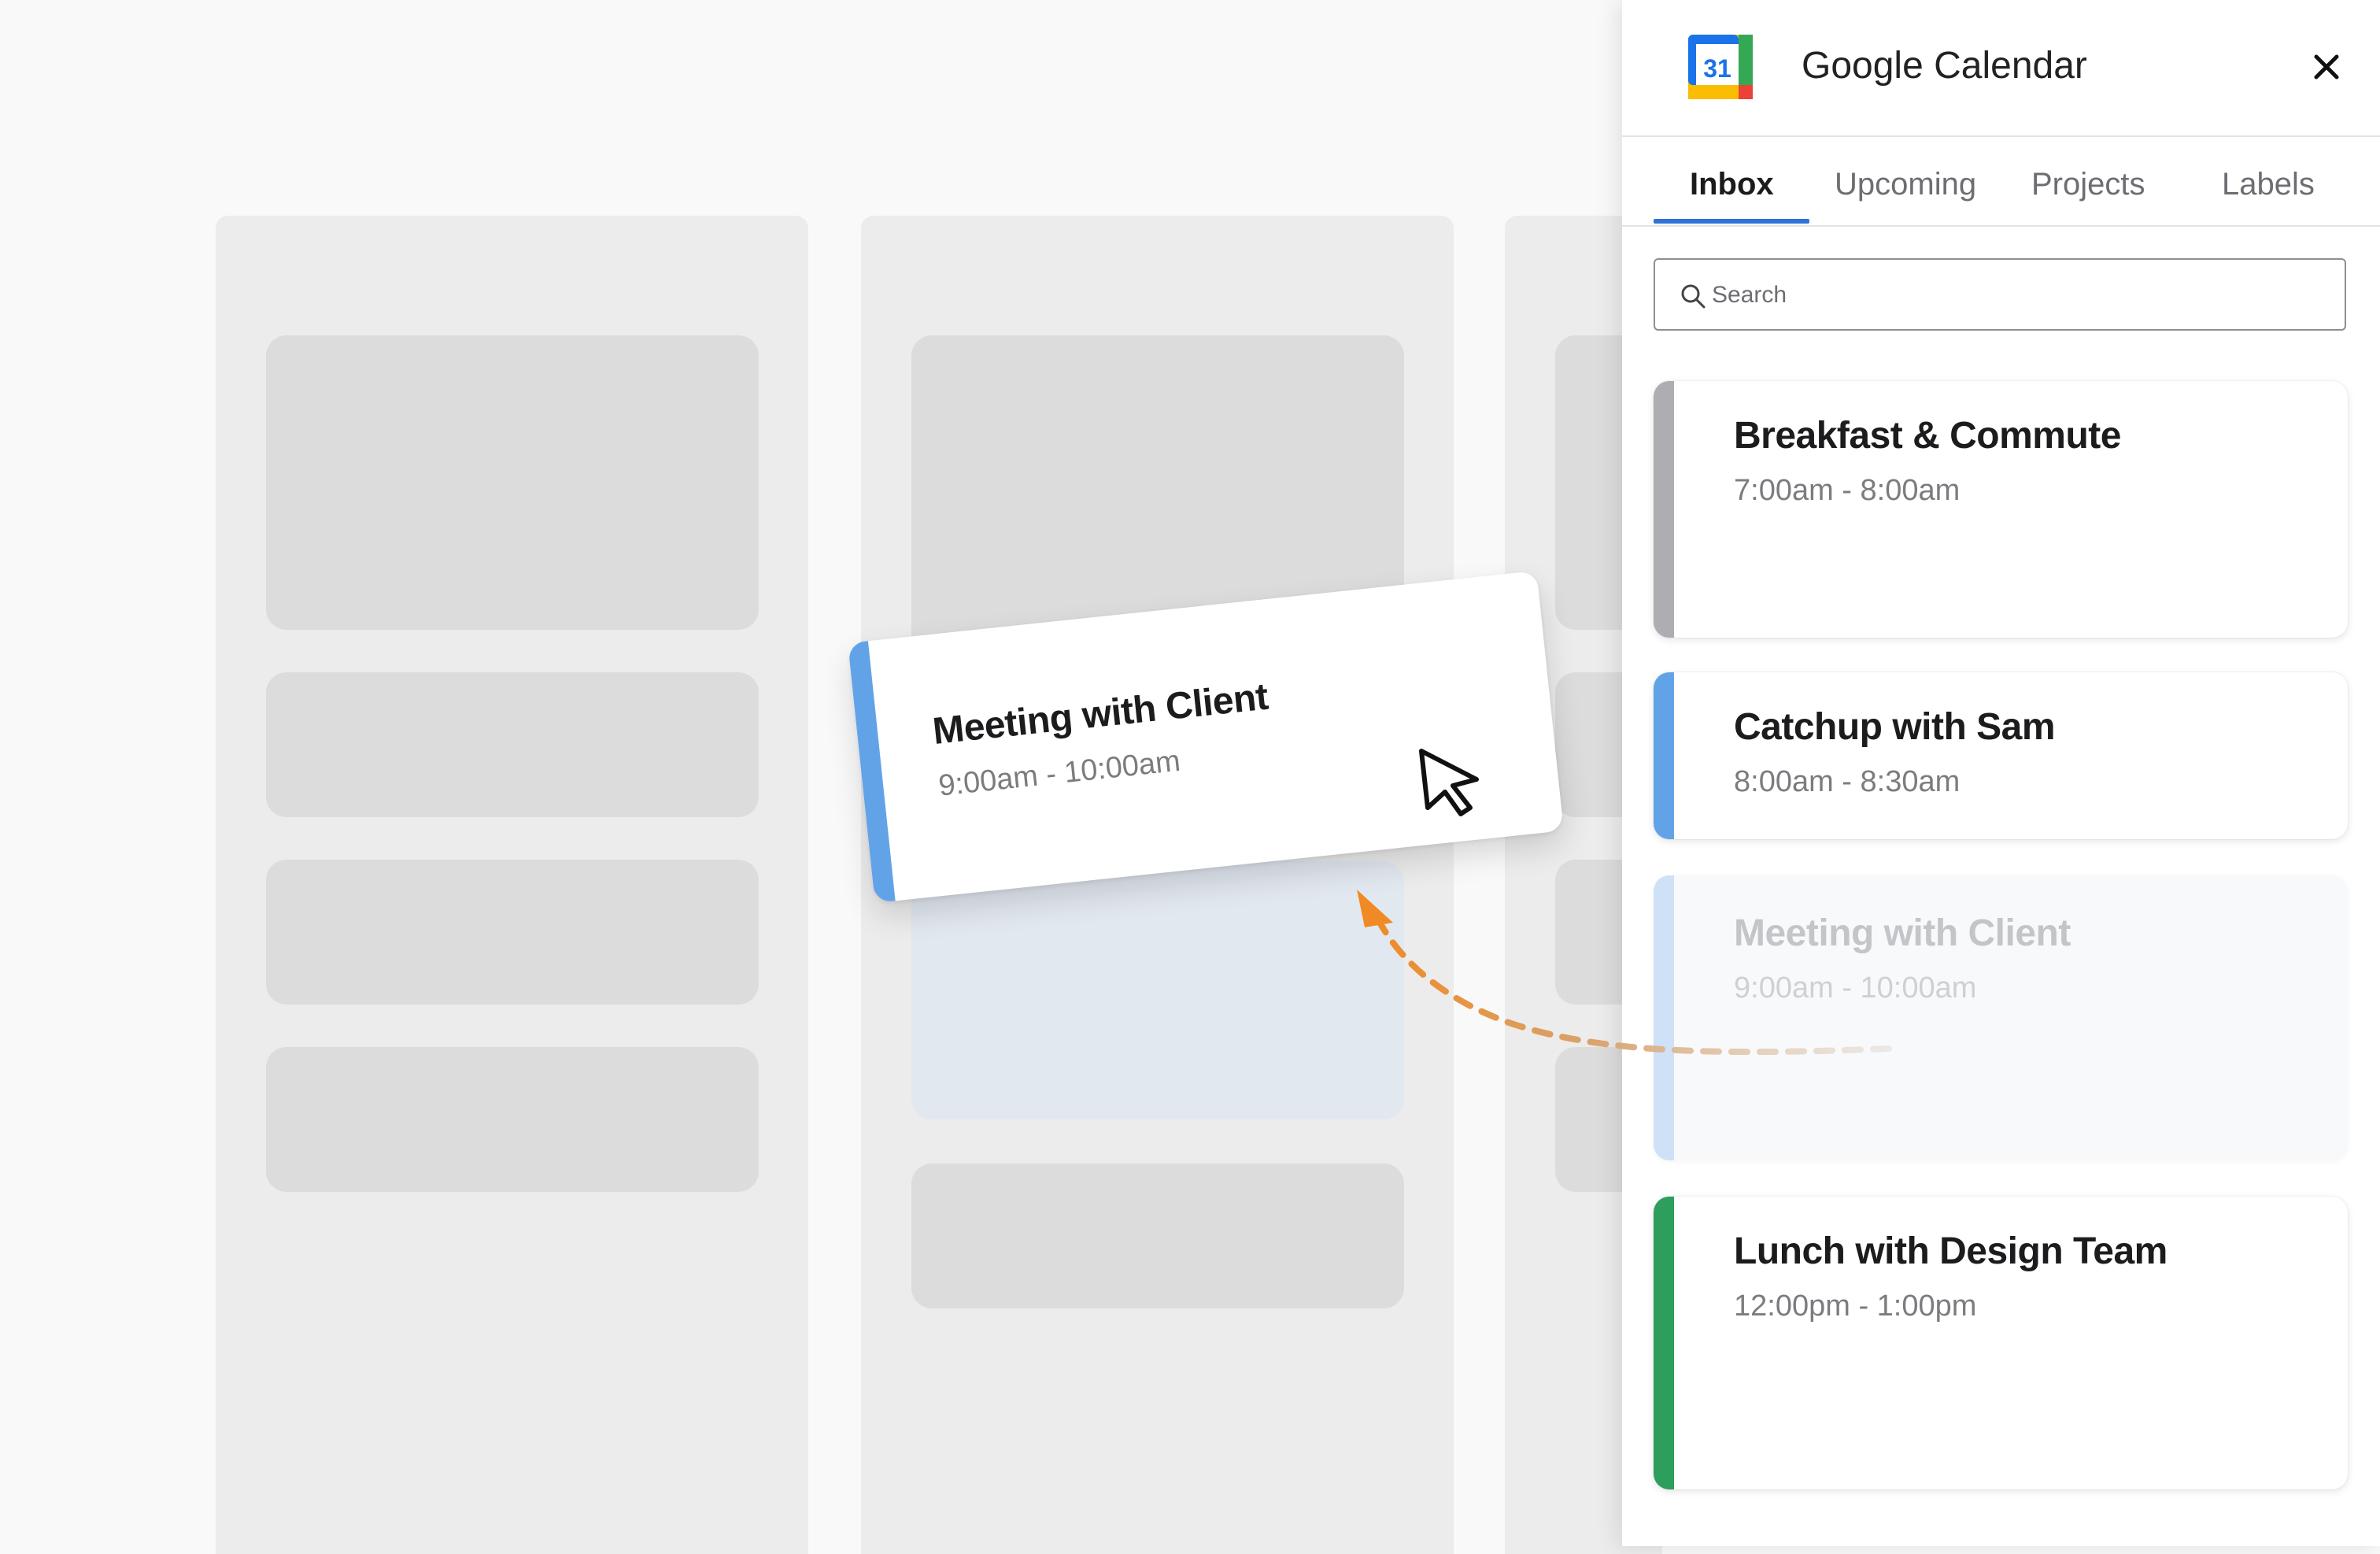 The image size is (2380, 1554). I want to click on event-time: 8:00am - 8:30am, so click(1848, 781).